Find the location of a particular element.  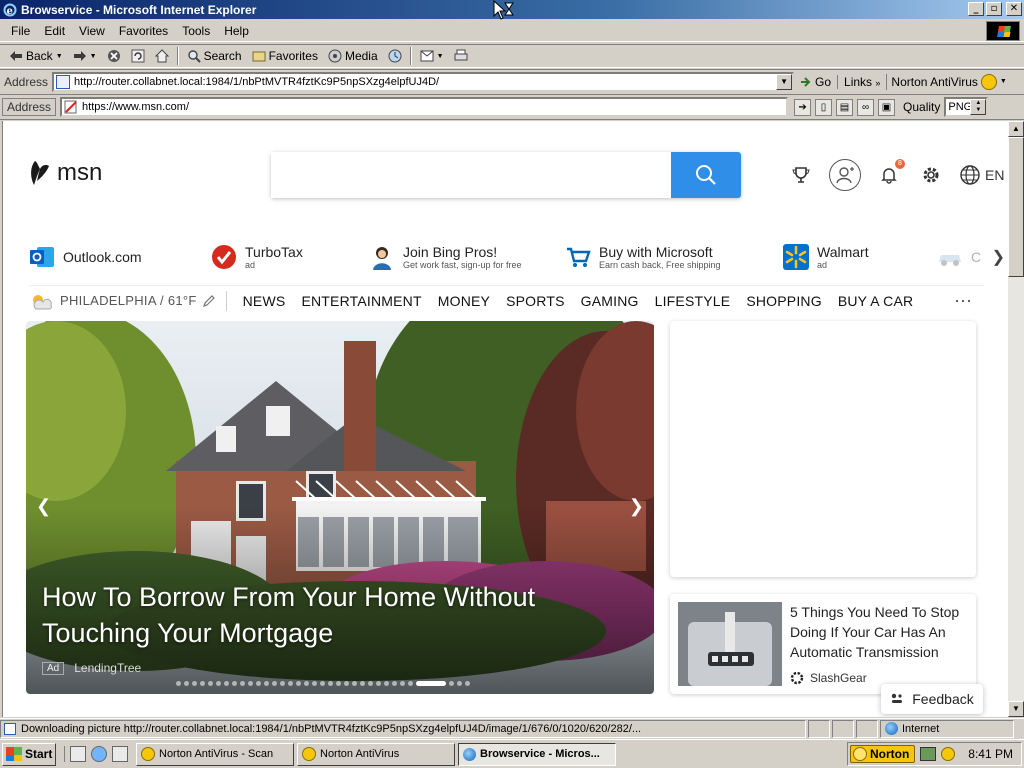

norton-tray-button: Norton is located at coordinates (882, 754).